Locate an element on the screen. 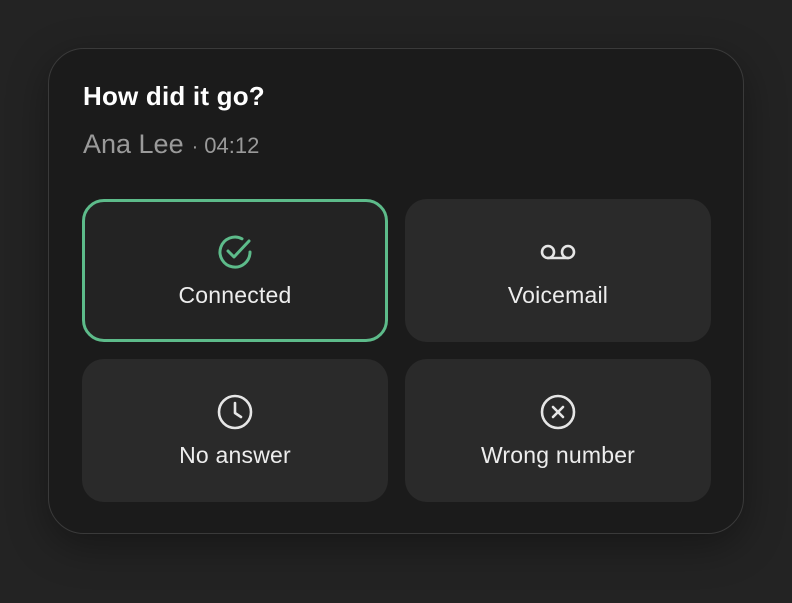  call-info: Ana Lee · 04:12 is located at coordinates (171, 144).